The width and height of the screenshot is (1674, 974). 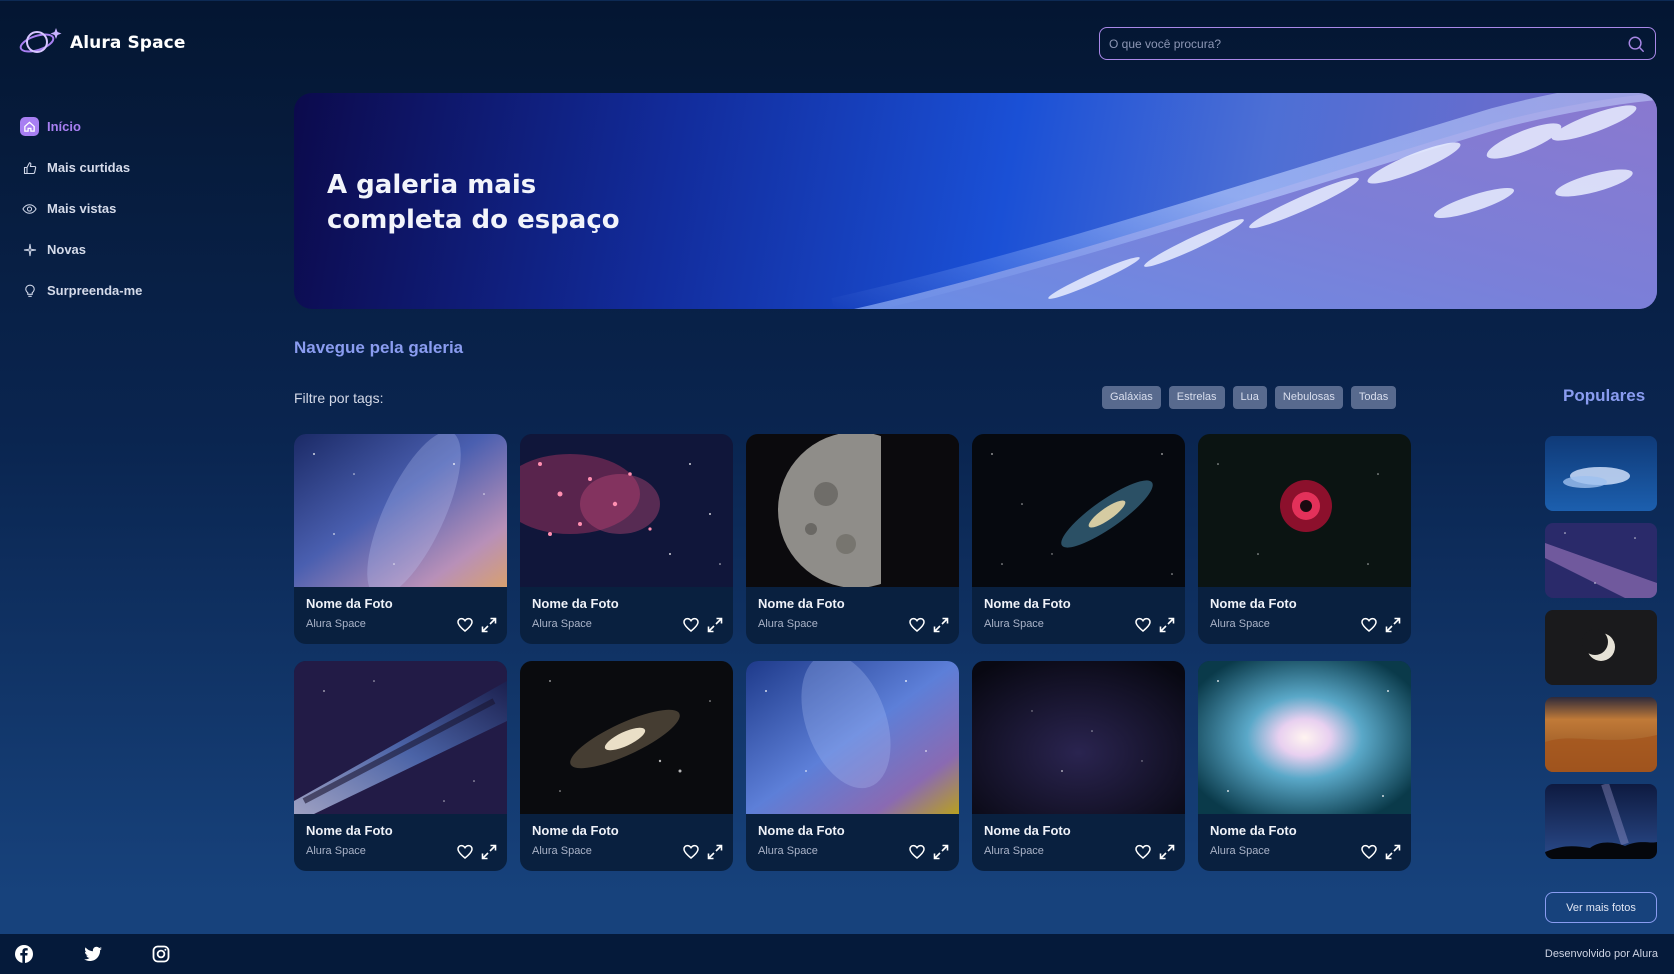 What do you see at coordinates (1304, 510) in the screenshot?
I see `rosette-nebula-photo` at bounding box center [1304, 510].